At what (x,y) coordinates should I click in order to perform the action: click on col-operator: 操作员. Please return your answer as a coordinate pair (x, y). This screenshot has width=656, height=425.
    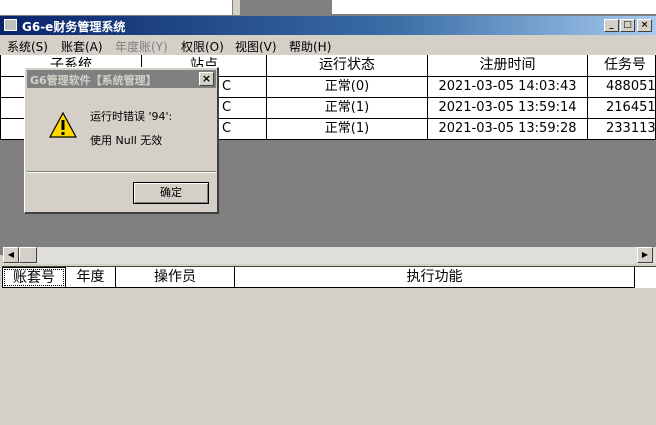
    Looking at the image, I should click on (175, 277).